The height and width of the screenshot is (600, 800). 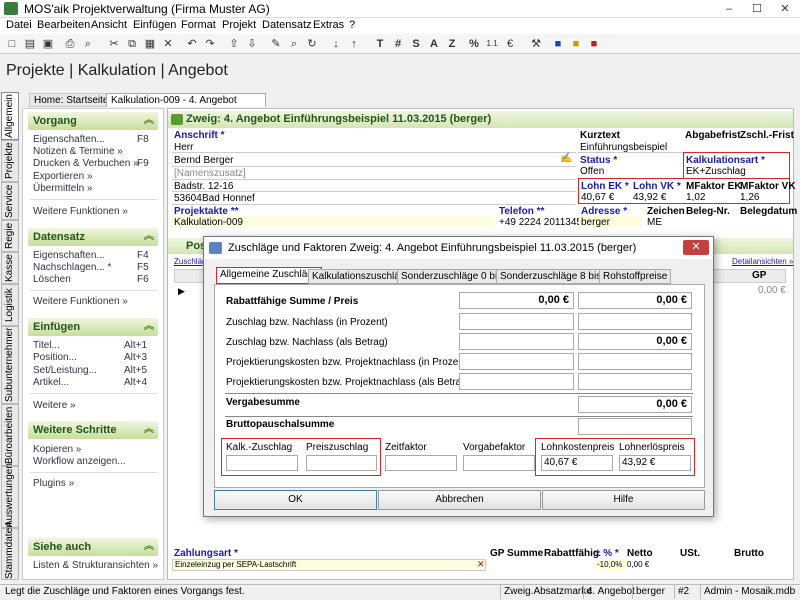 What do you see at coordinates (516, 300) in the screenshot?
I see `rabattfaehige-summe-field-1: 0,00 €` at bounding box center [516, 300].